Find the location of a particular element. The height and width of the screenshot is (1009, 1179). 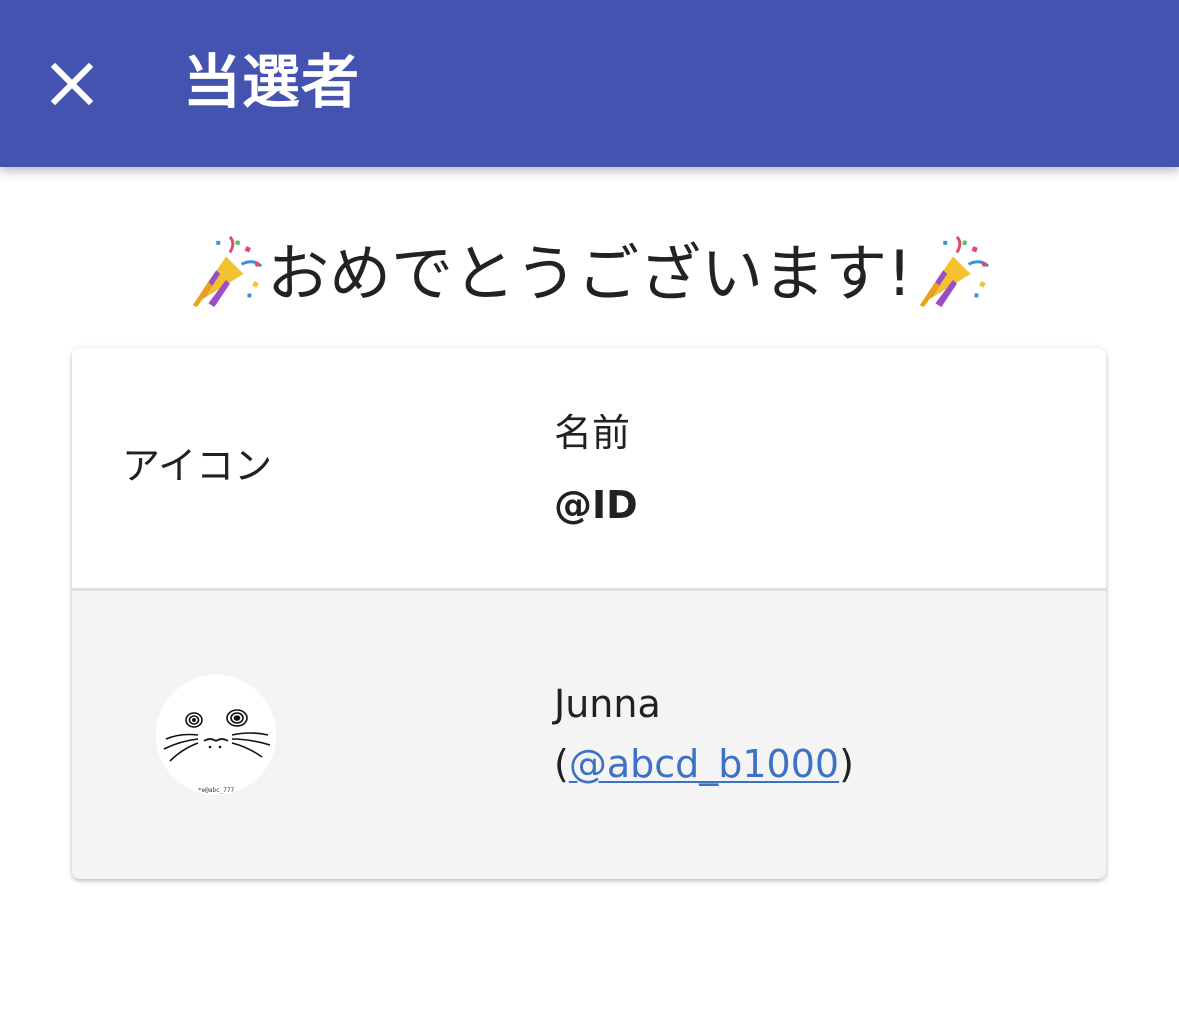

header-name: 名前 is located at coordinates (592, 433).